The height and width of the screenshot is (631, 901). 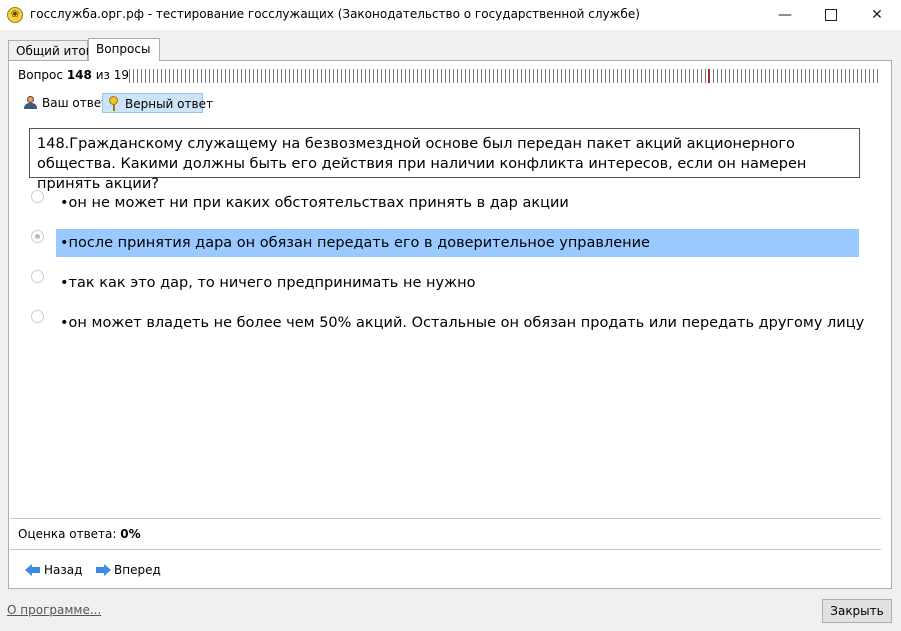 I want to click on key-icon, so click(x=114, y=103).